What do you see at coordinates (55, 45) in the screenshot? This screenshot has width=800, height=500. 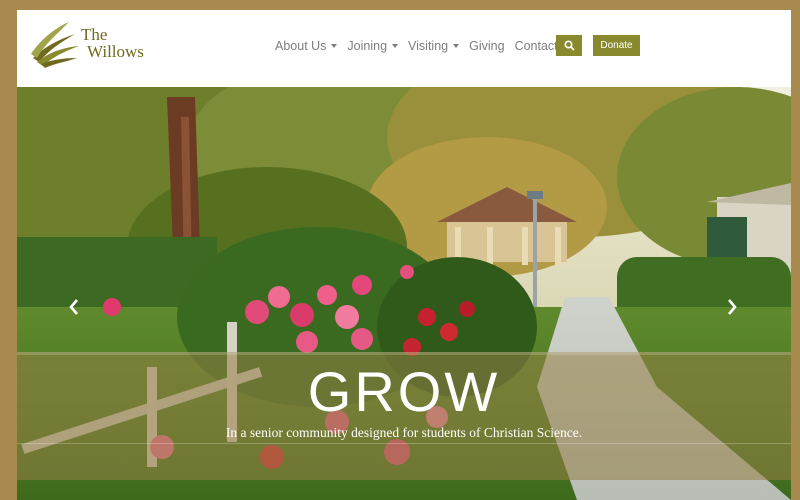 I see `leaf-logo-icon` at bounding box center [55, 45].